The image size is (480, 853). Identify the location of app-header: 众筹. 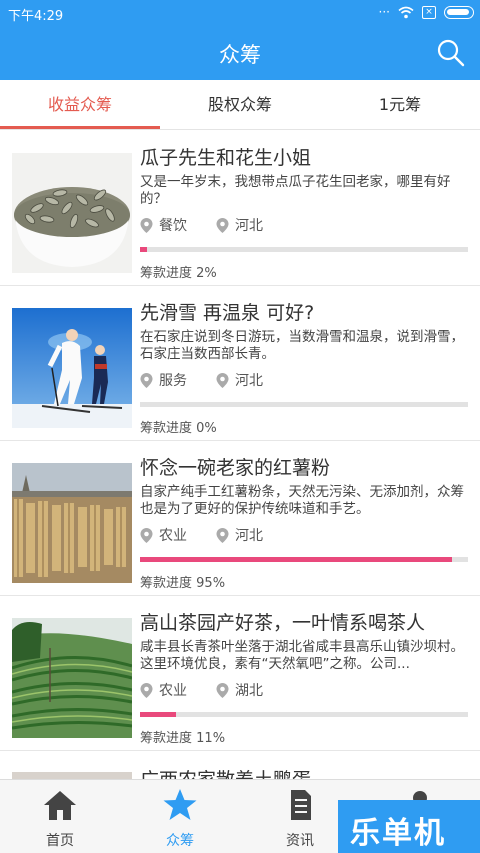
(240, 53).